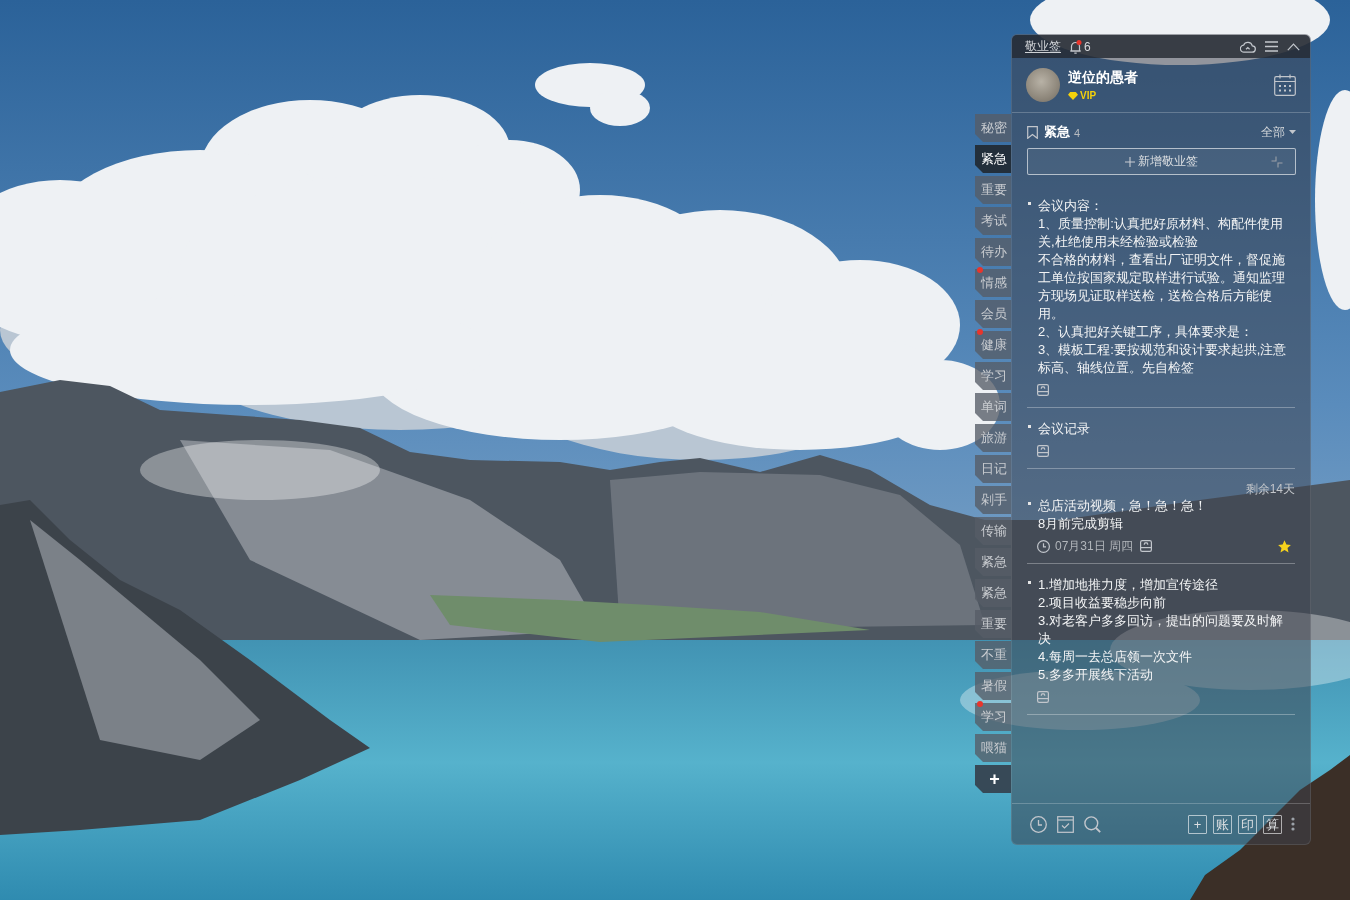  Describe the element at coordinates (1161, 489) in the screenshot. I see `remaining-days: 剩余14天` at that location.